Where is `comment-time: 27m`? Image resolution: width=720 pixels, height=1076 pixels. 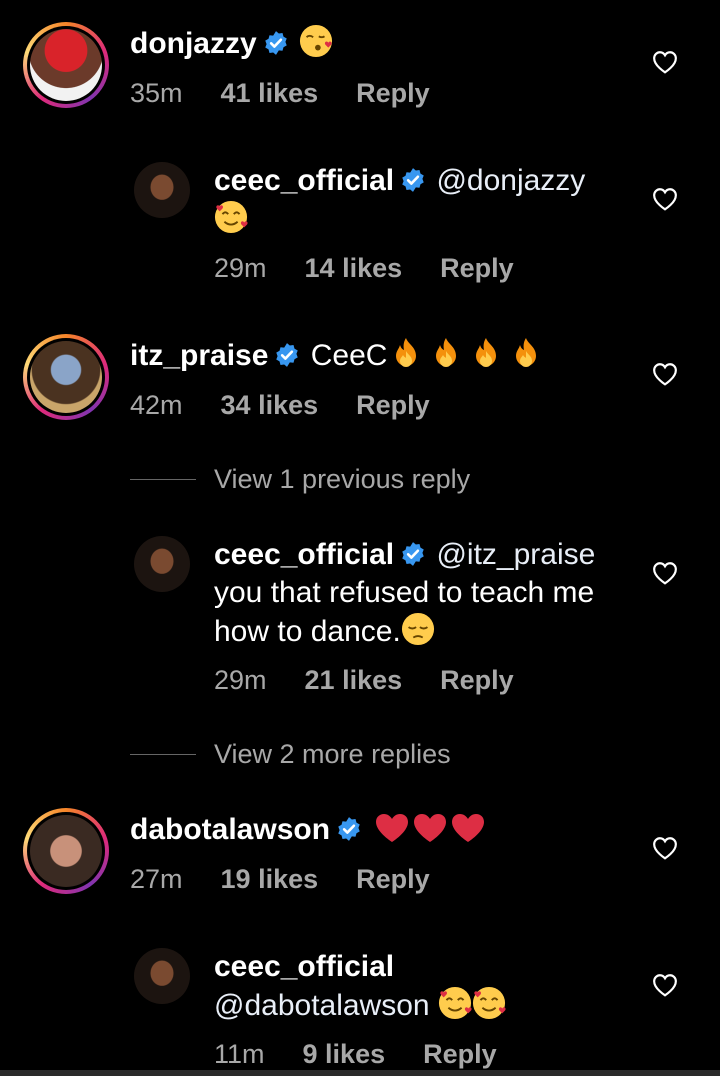
comment-time: 27m is located at coordinates (156, 879).